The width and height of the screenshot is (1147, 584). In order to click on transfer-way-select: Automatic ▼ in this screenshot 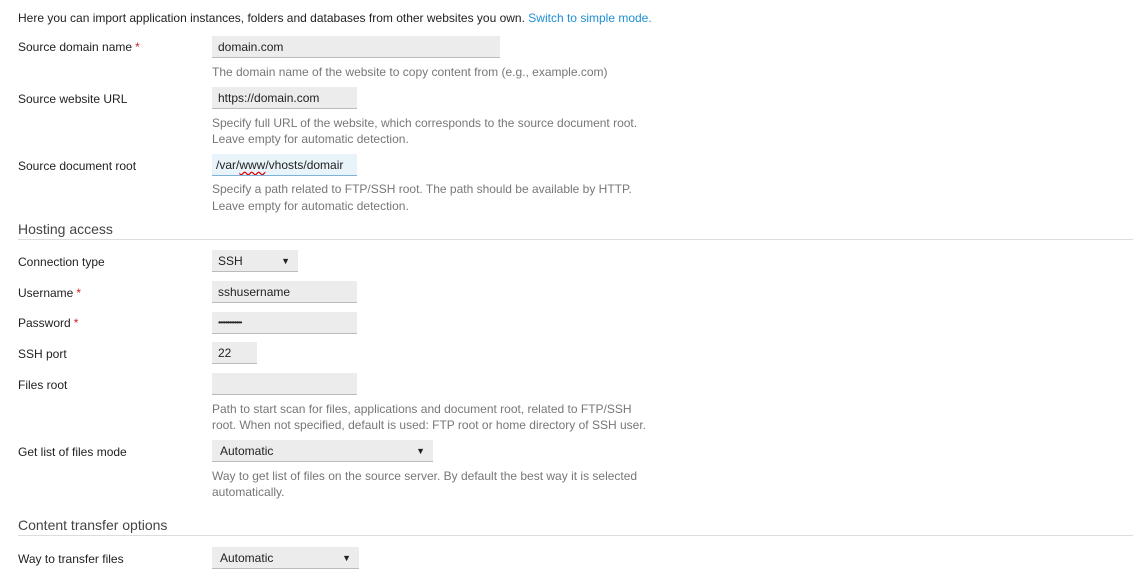, I will do `click(285, 558)`.